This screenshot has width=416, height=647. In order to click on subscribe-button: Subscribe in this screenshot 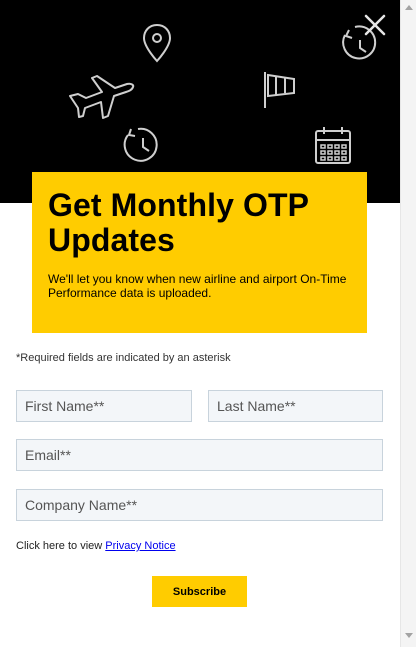, I will do `click(199, 591)`.